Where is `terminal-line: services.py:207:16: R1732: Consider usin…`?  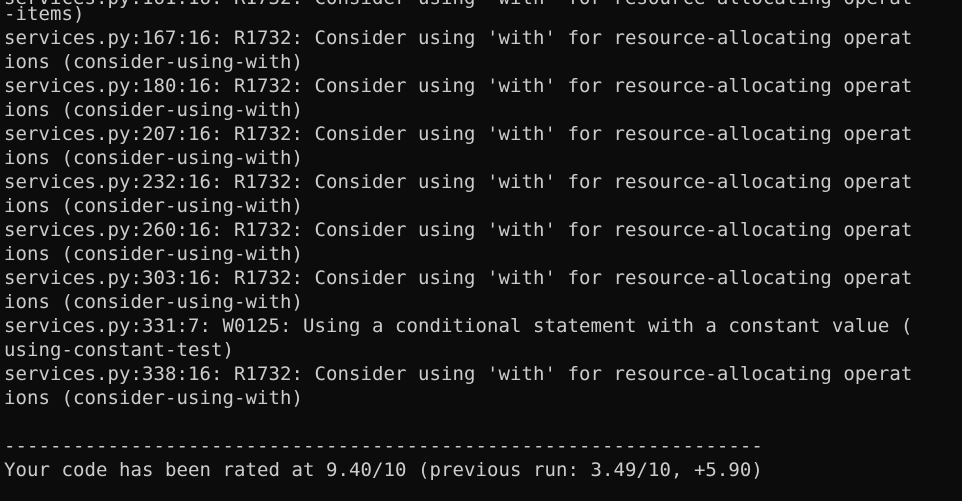
terminal-line: services.py:207:16: R1732: Consider usin… is located at coordinates (458, 134).